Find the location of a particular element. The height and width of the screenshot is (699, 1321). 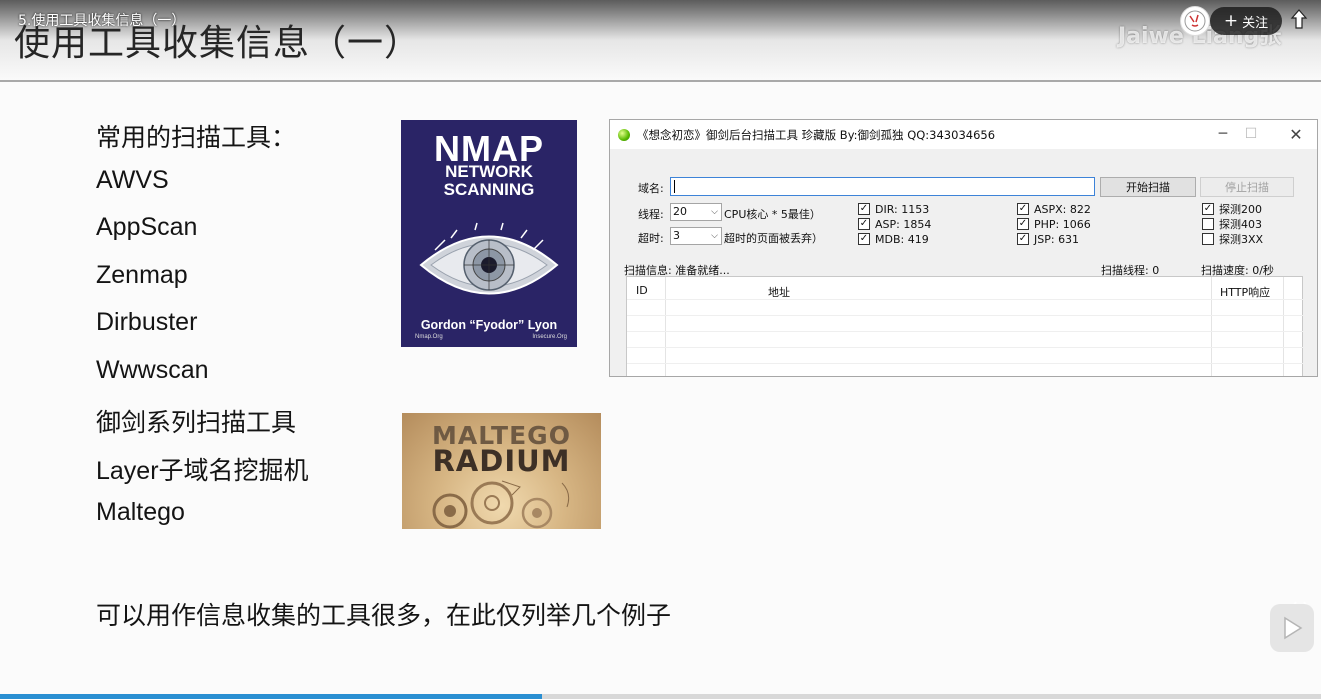

timeout-label: 超时: is located at coordinates (651, 238).